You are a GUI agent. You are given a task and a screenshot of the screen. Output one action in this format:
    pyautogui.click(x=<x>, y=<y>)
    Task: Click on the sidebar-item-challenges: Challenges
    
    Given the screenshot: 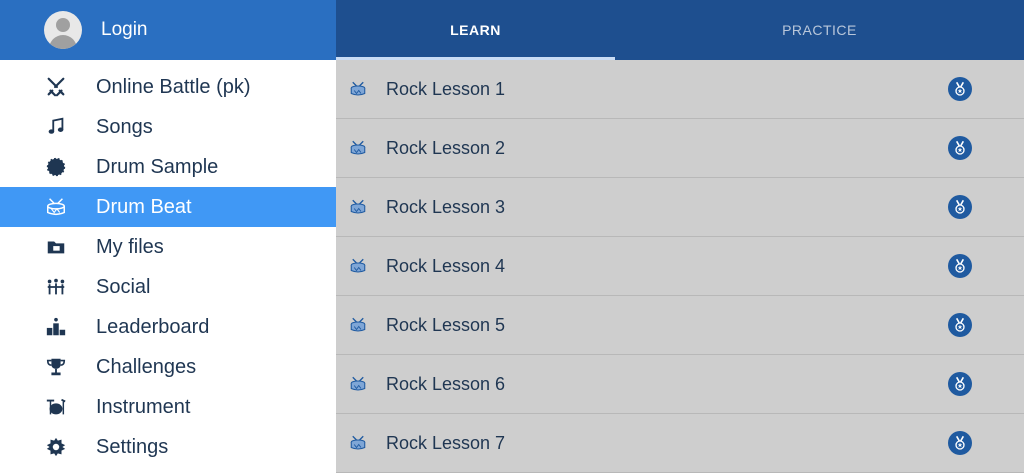 What is the action you would take?
    pyautogui.click(x=168, y=367)
    